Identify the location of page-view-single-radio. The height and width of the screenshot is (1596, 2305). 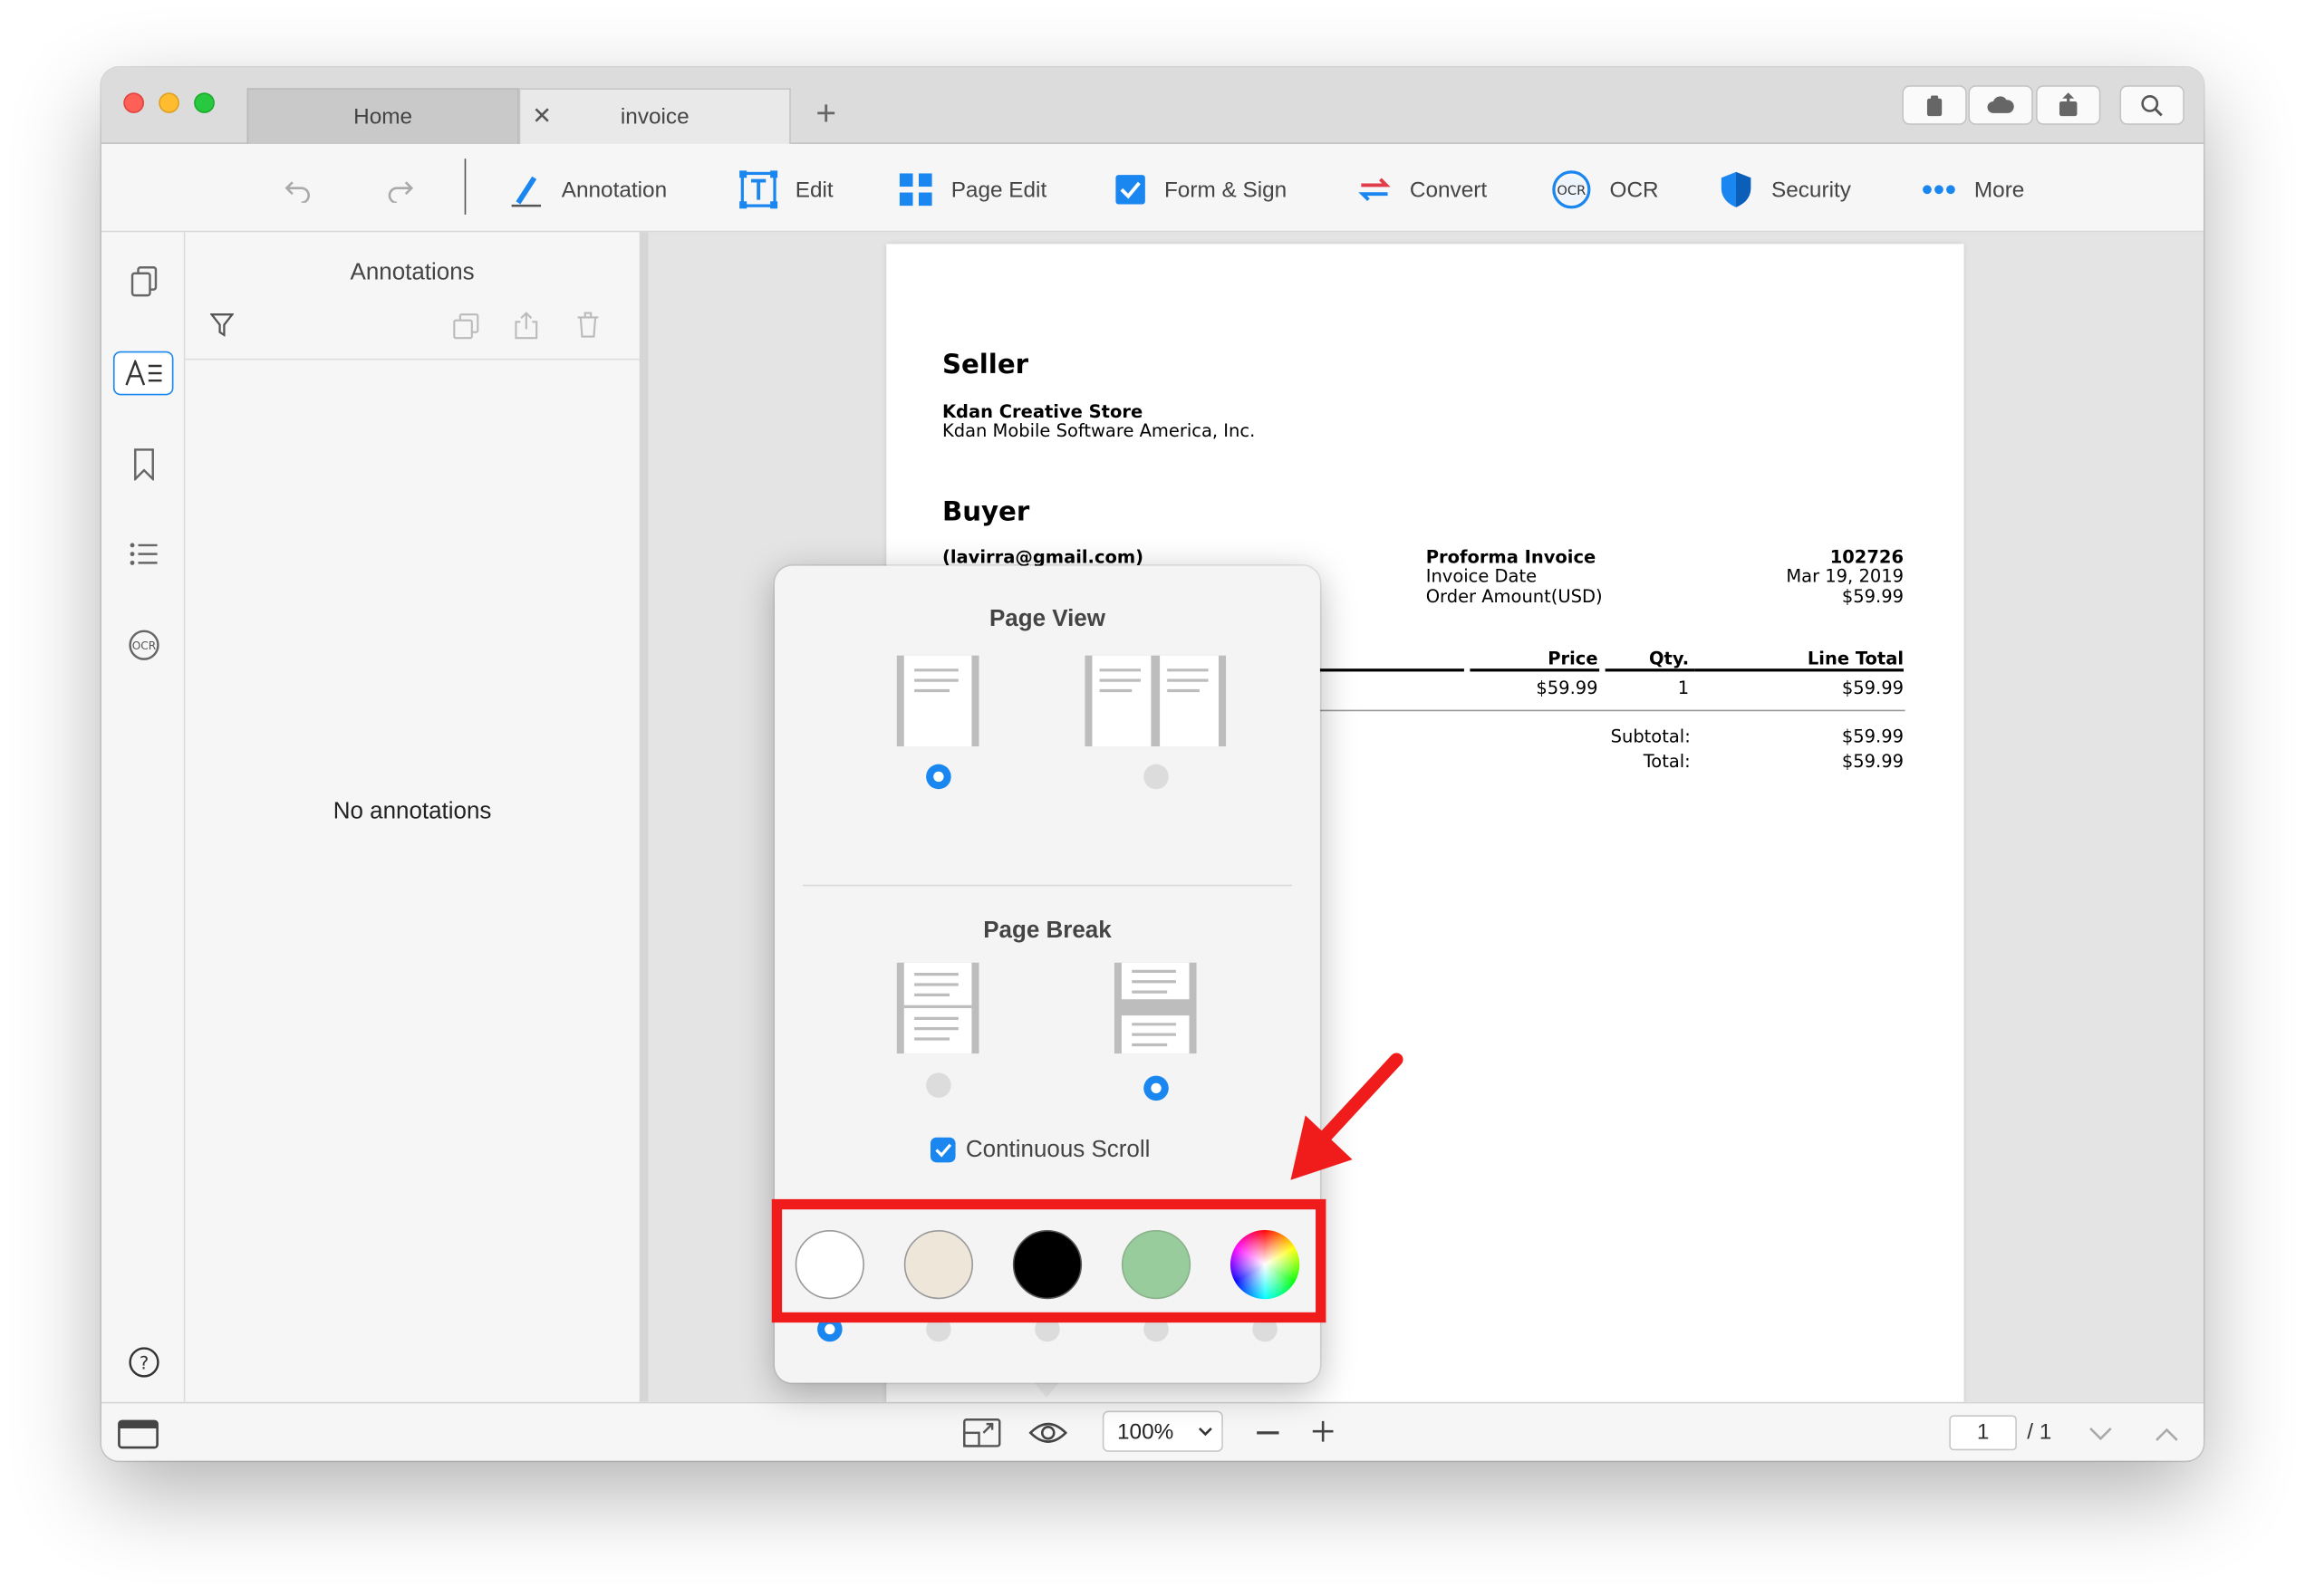
(938, 777).